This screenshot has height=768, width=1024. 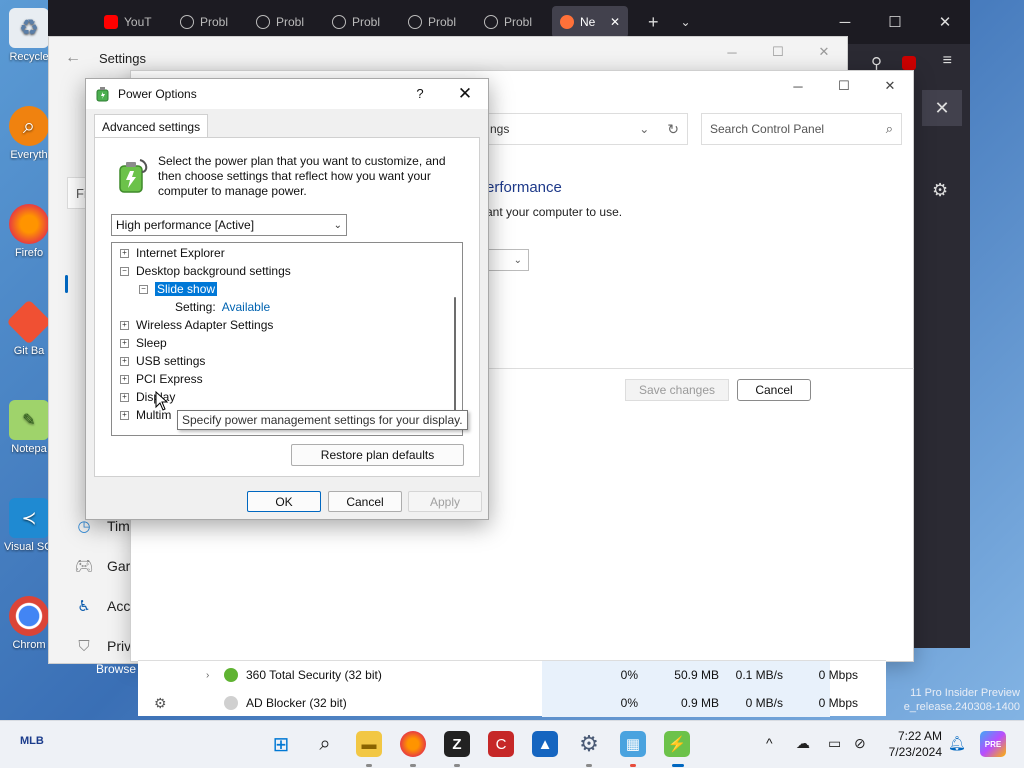 What do you see at coordinates (993, 744) in the screenshot?
I see `copilot-icon: PRE` at bounding box center [993, 744].